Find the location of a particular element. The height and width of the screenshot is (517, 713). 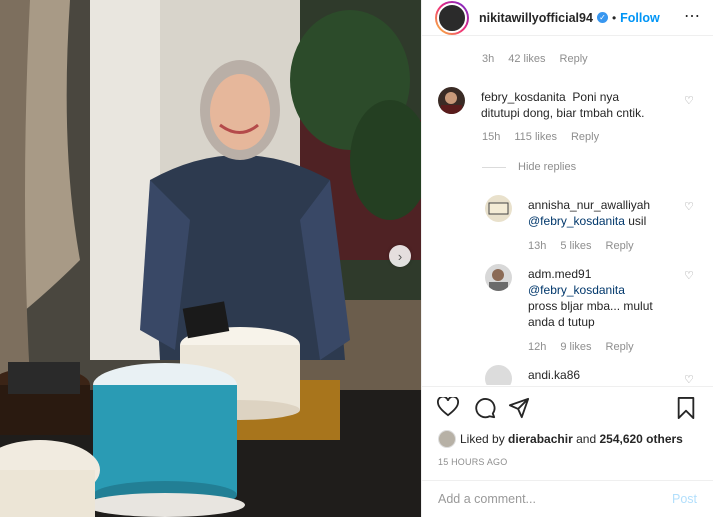

liker-avatar is located at coordinates (447, 439).